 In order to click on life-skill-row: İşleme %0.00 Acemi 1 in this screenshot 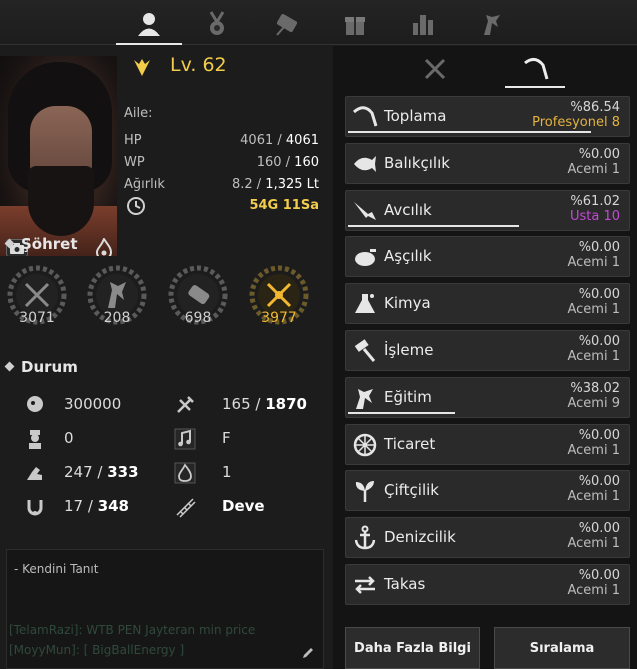, I will do `click(487, 350)`.